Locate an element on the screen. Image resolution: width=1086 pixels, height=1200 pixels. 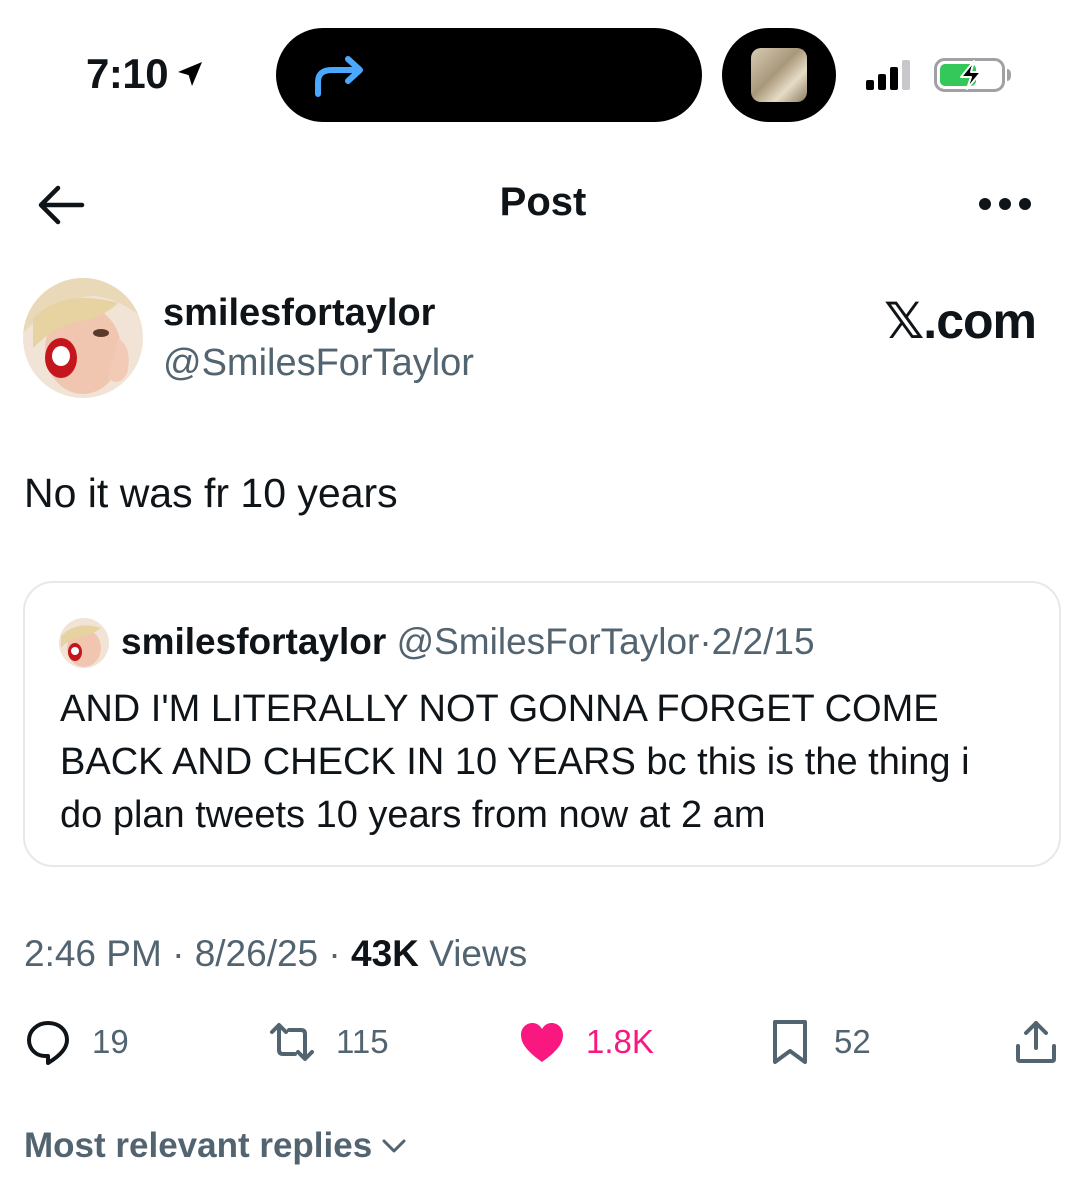
author-display-name: smilesfortaylor is located at coordinates (299, 313).